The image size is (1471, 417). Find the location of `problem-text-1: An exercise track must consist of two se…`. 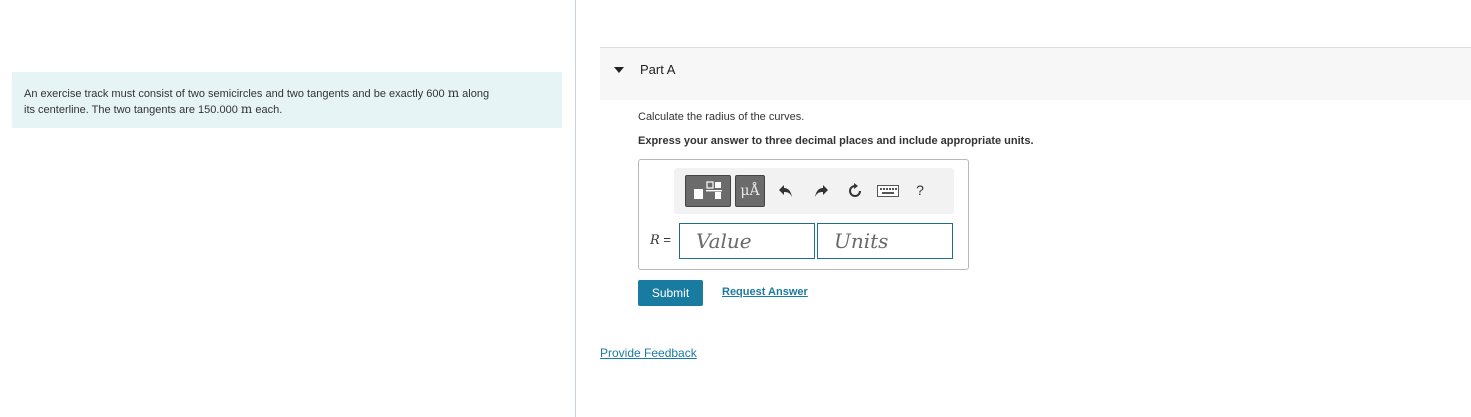

problem-text-1: An exercise track must consist of two se… is located at coordinates (236, 94).